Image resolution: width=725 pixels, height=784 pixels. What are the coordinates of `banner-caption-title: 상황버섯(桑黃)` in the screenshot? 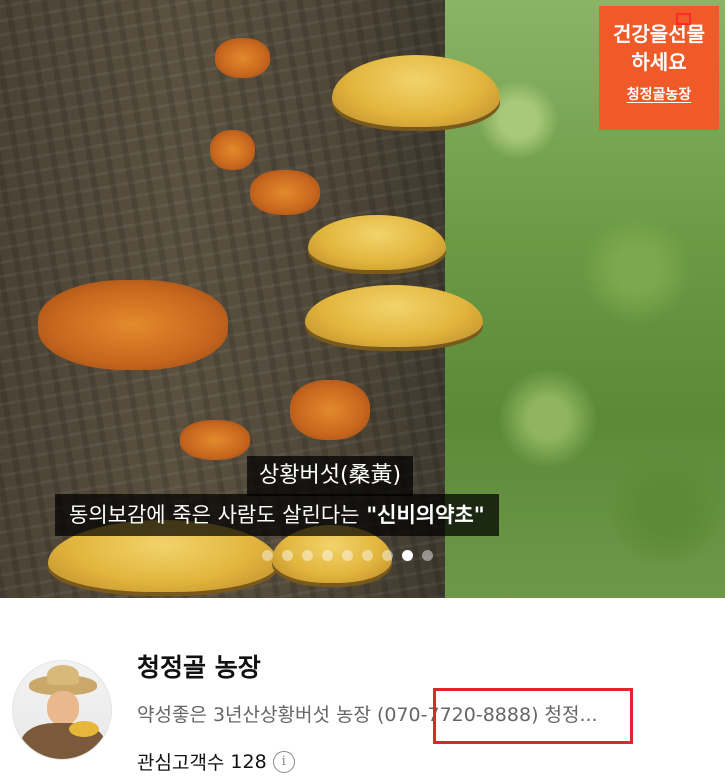 It's located at (330, 476).